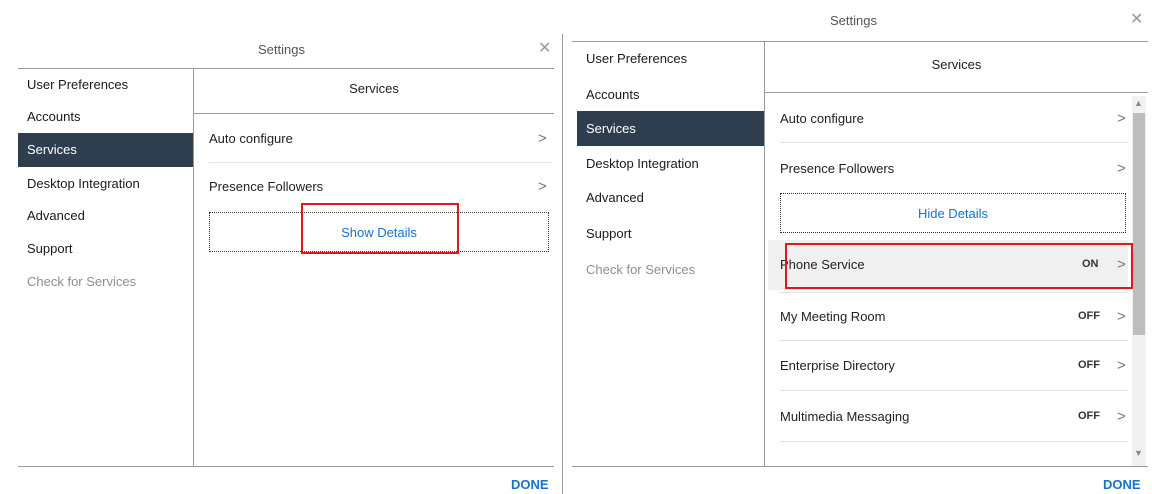  Describe the element at coordinates (845, 416) in the screenshot. I see `row-label: Multimedia Messaging` at that location.